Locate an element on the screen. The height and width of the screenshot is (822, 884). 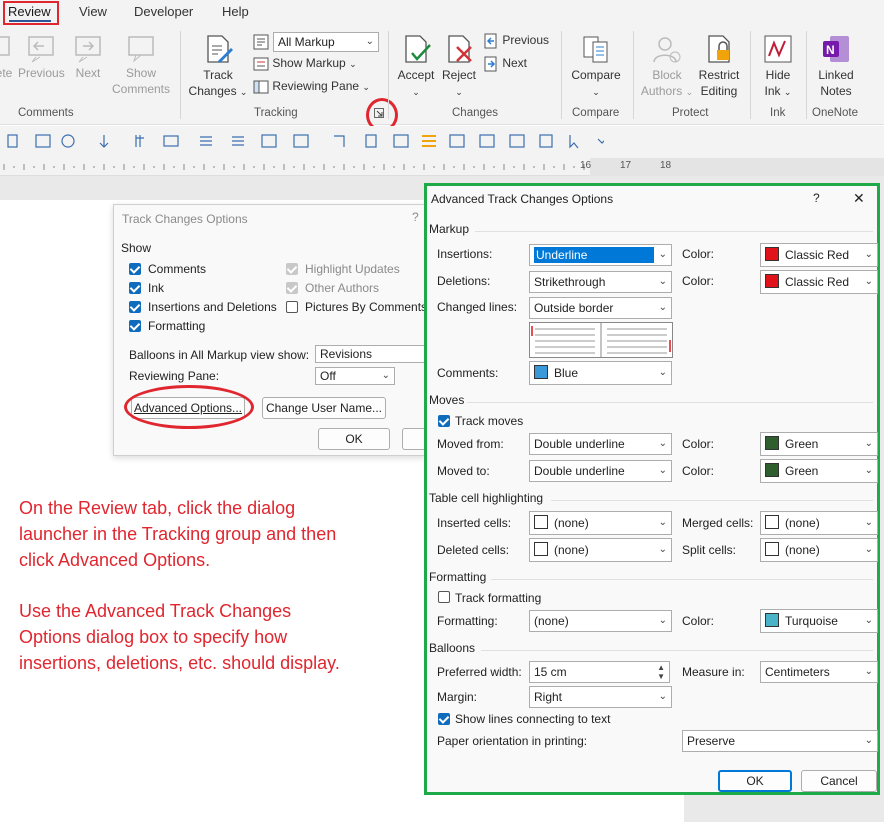
ok-label: OK is located at coordinates (354, 439).